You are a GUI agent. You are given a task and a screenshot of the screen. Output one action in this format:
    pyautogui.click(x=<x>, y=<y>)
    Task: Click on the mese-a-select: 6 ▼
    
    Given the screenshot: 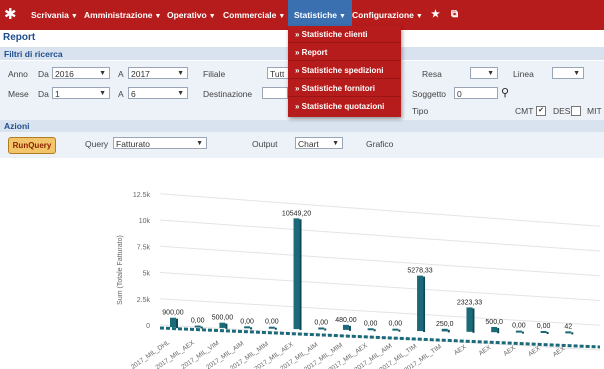 What is the action you would take?
    pyautogui.click(x=158, y=93)
    